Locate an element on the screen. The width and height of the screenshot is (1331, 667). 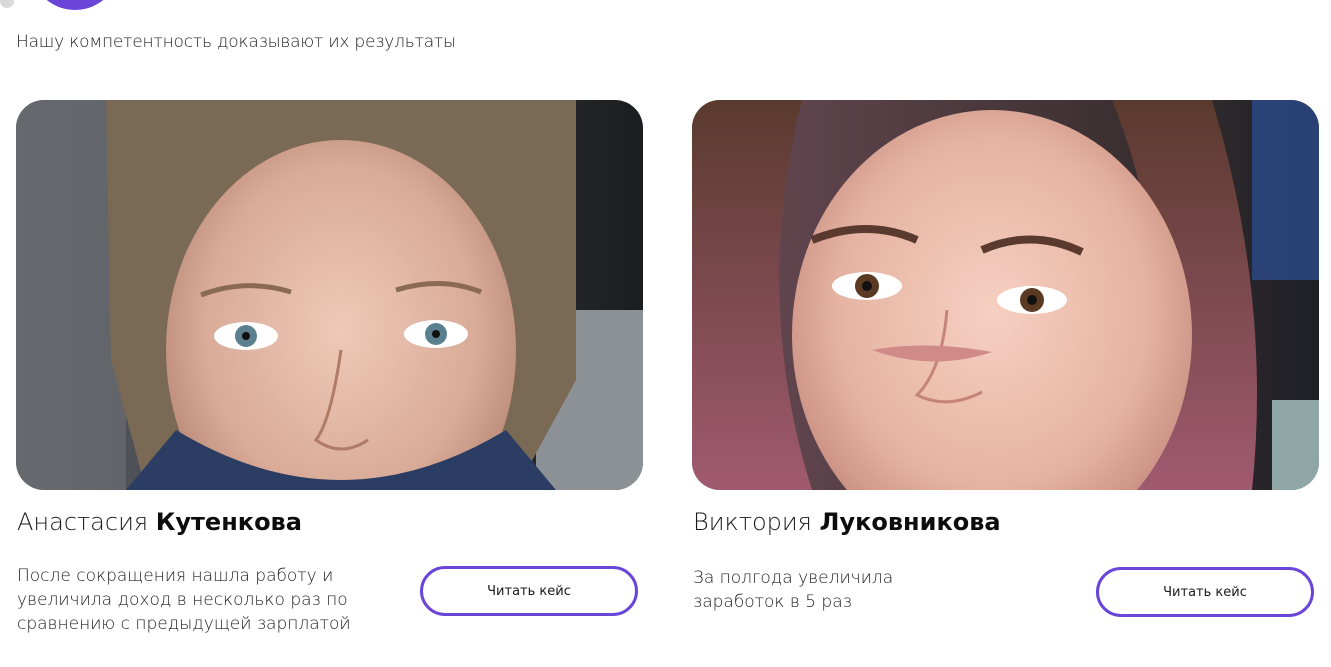
case-person-name: Анастасия Кутенкова is located at coordinates (159, 522).